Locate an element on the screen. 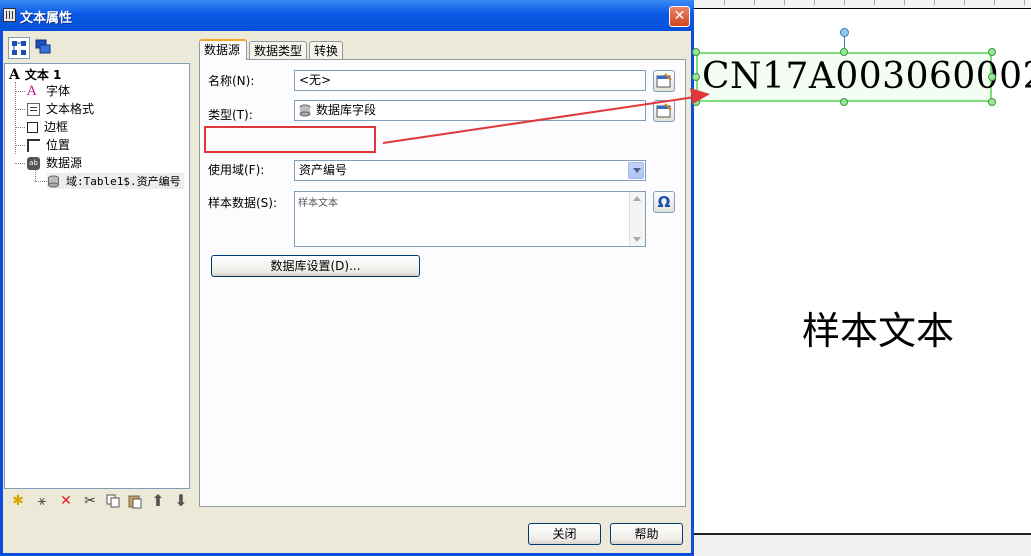 This screenshot has width=1031, height=556. resize-handle-nw is located at coordinates (696, 52).